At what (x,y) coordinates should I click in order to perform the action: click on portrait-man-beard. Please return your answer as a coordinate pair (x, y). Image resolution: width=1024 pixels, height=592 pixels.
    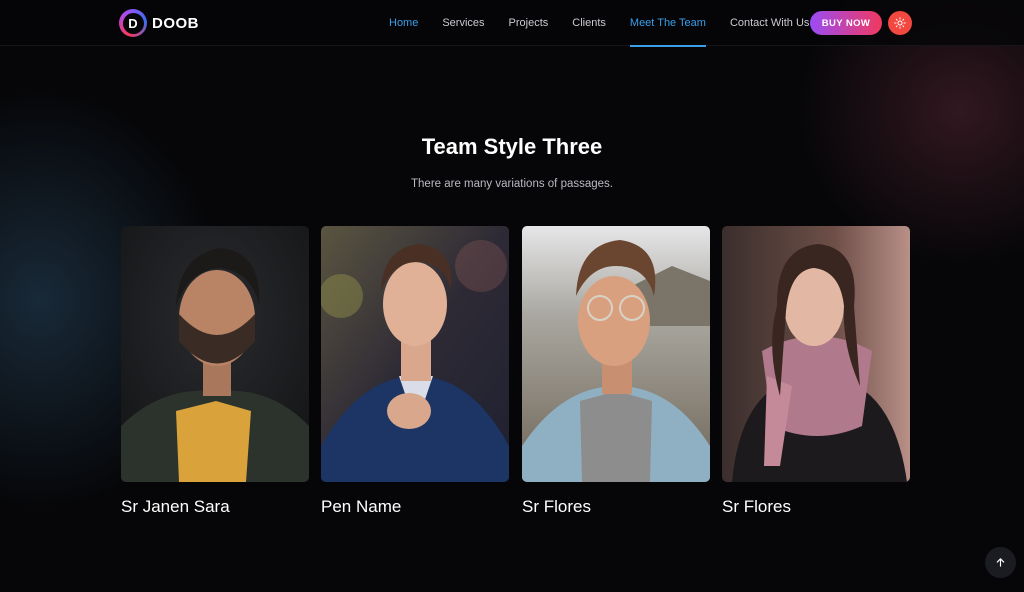
    Looking at the image, I should click on (215, 354).